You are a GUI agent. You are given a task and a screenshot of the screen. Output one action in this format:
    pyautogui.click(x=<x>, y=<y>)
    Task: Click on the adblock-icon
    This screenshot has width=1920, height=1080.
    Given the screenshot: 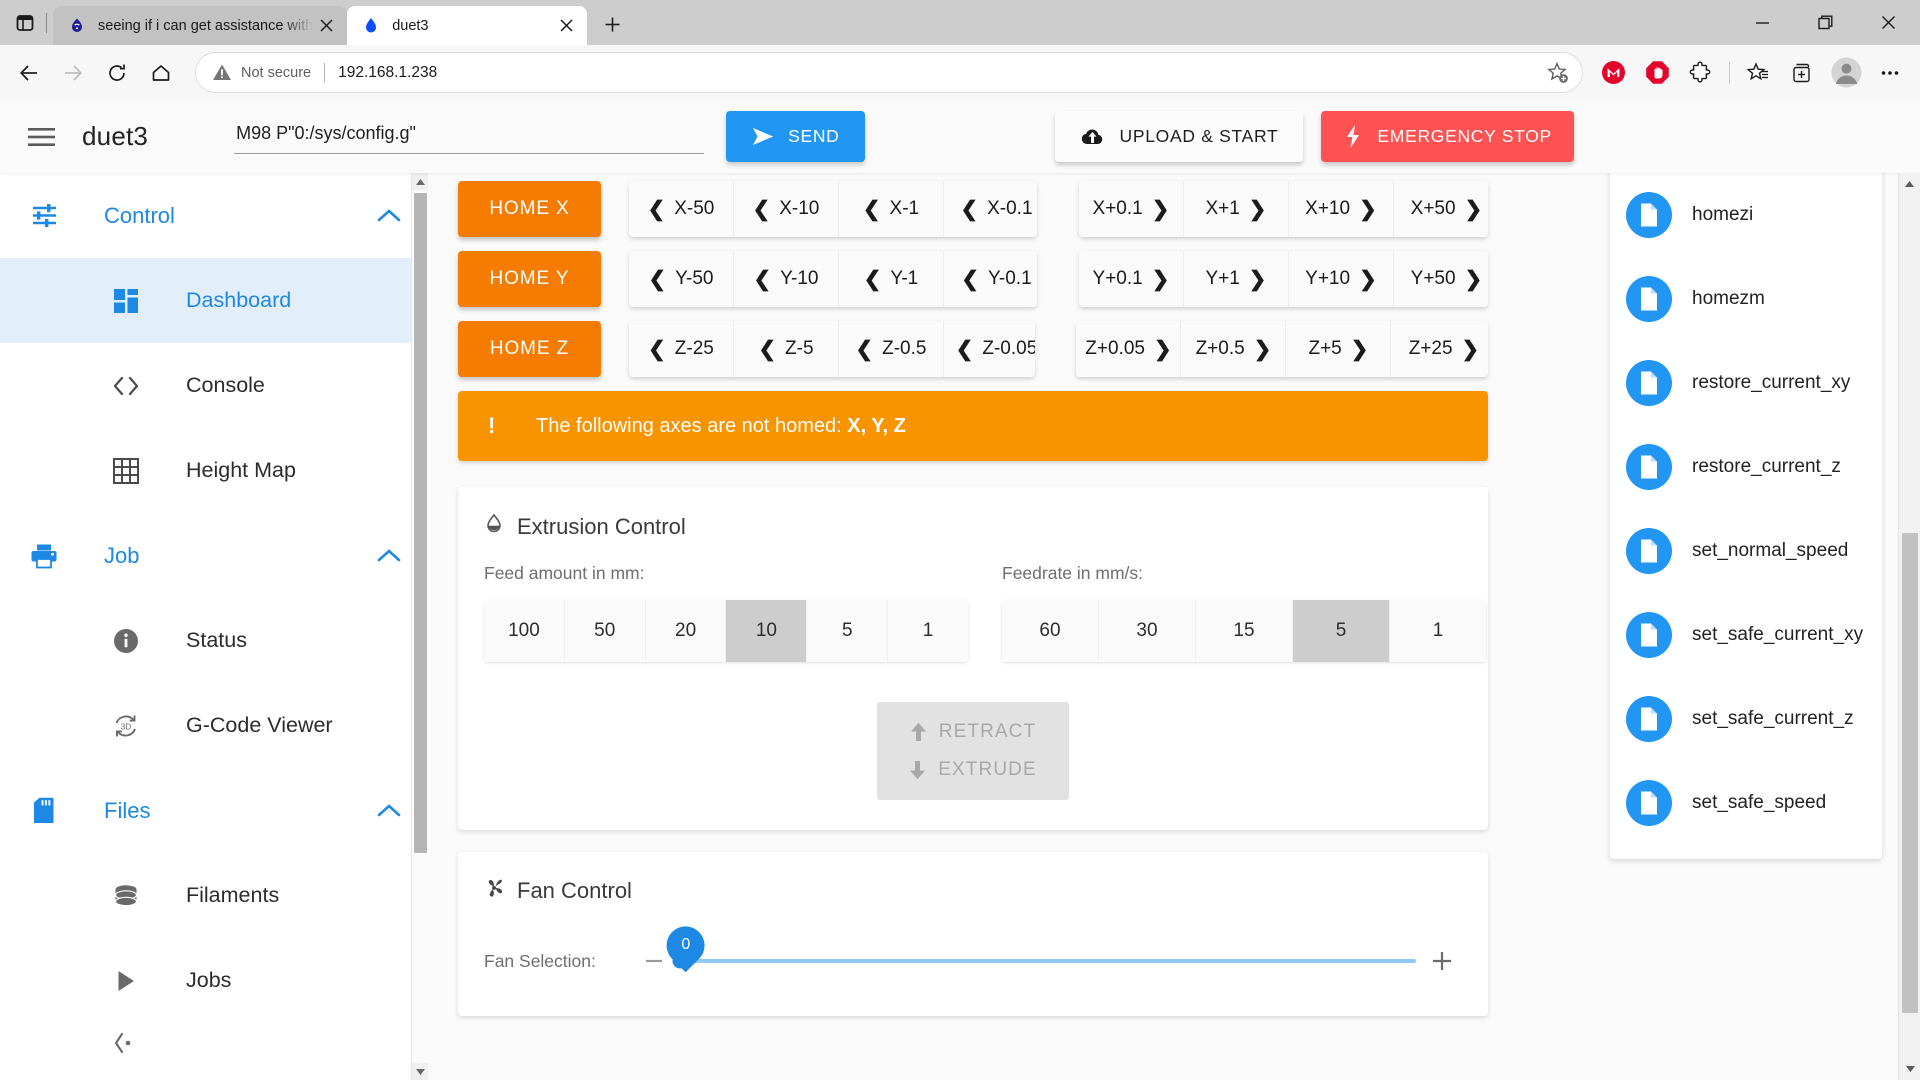 What is the action you would take?
    pyautogui.click(x=1657, y=73)
    